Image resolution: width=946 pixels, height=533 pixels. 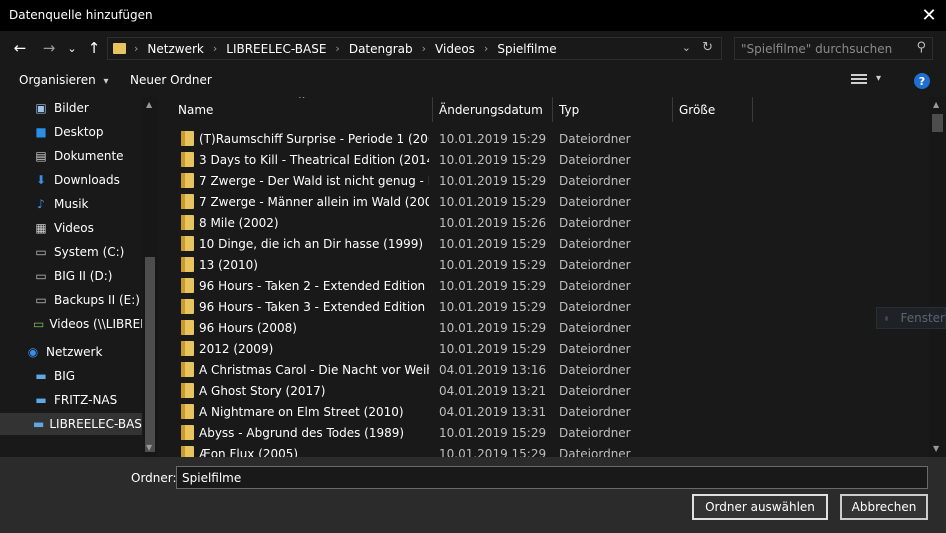 I want to click on column-header-size: Größe, so click(x=697, y=109).